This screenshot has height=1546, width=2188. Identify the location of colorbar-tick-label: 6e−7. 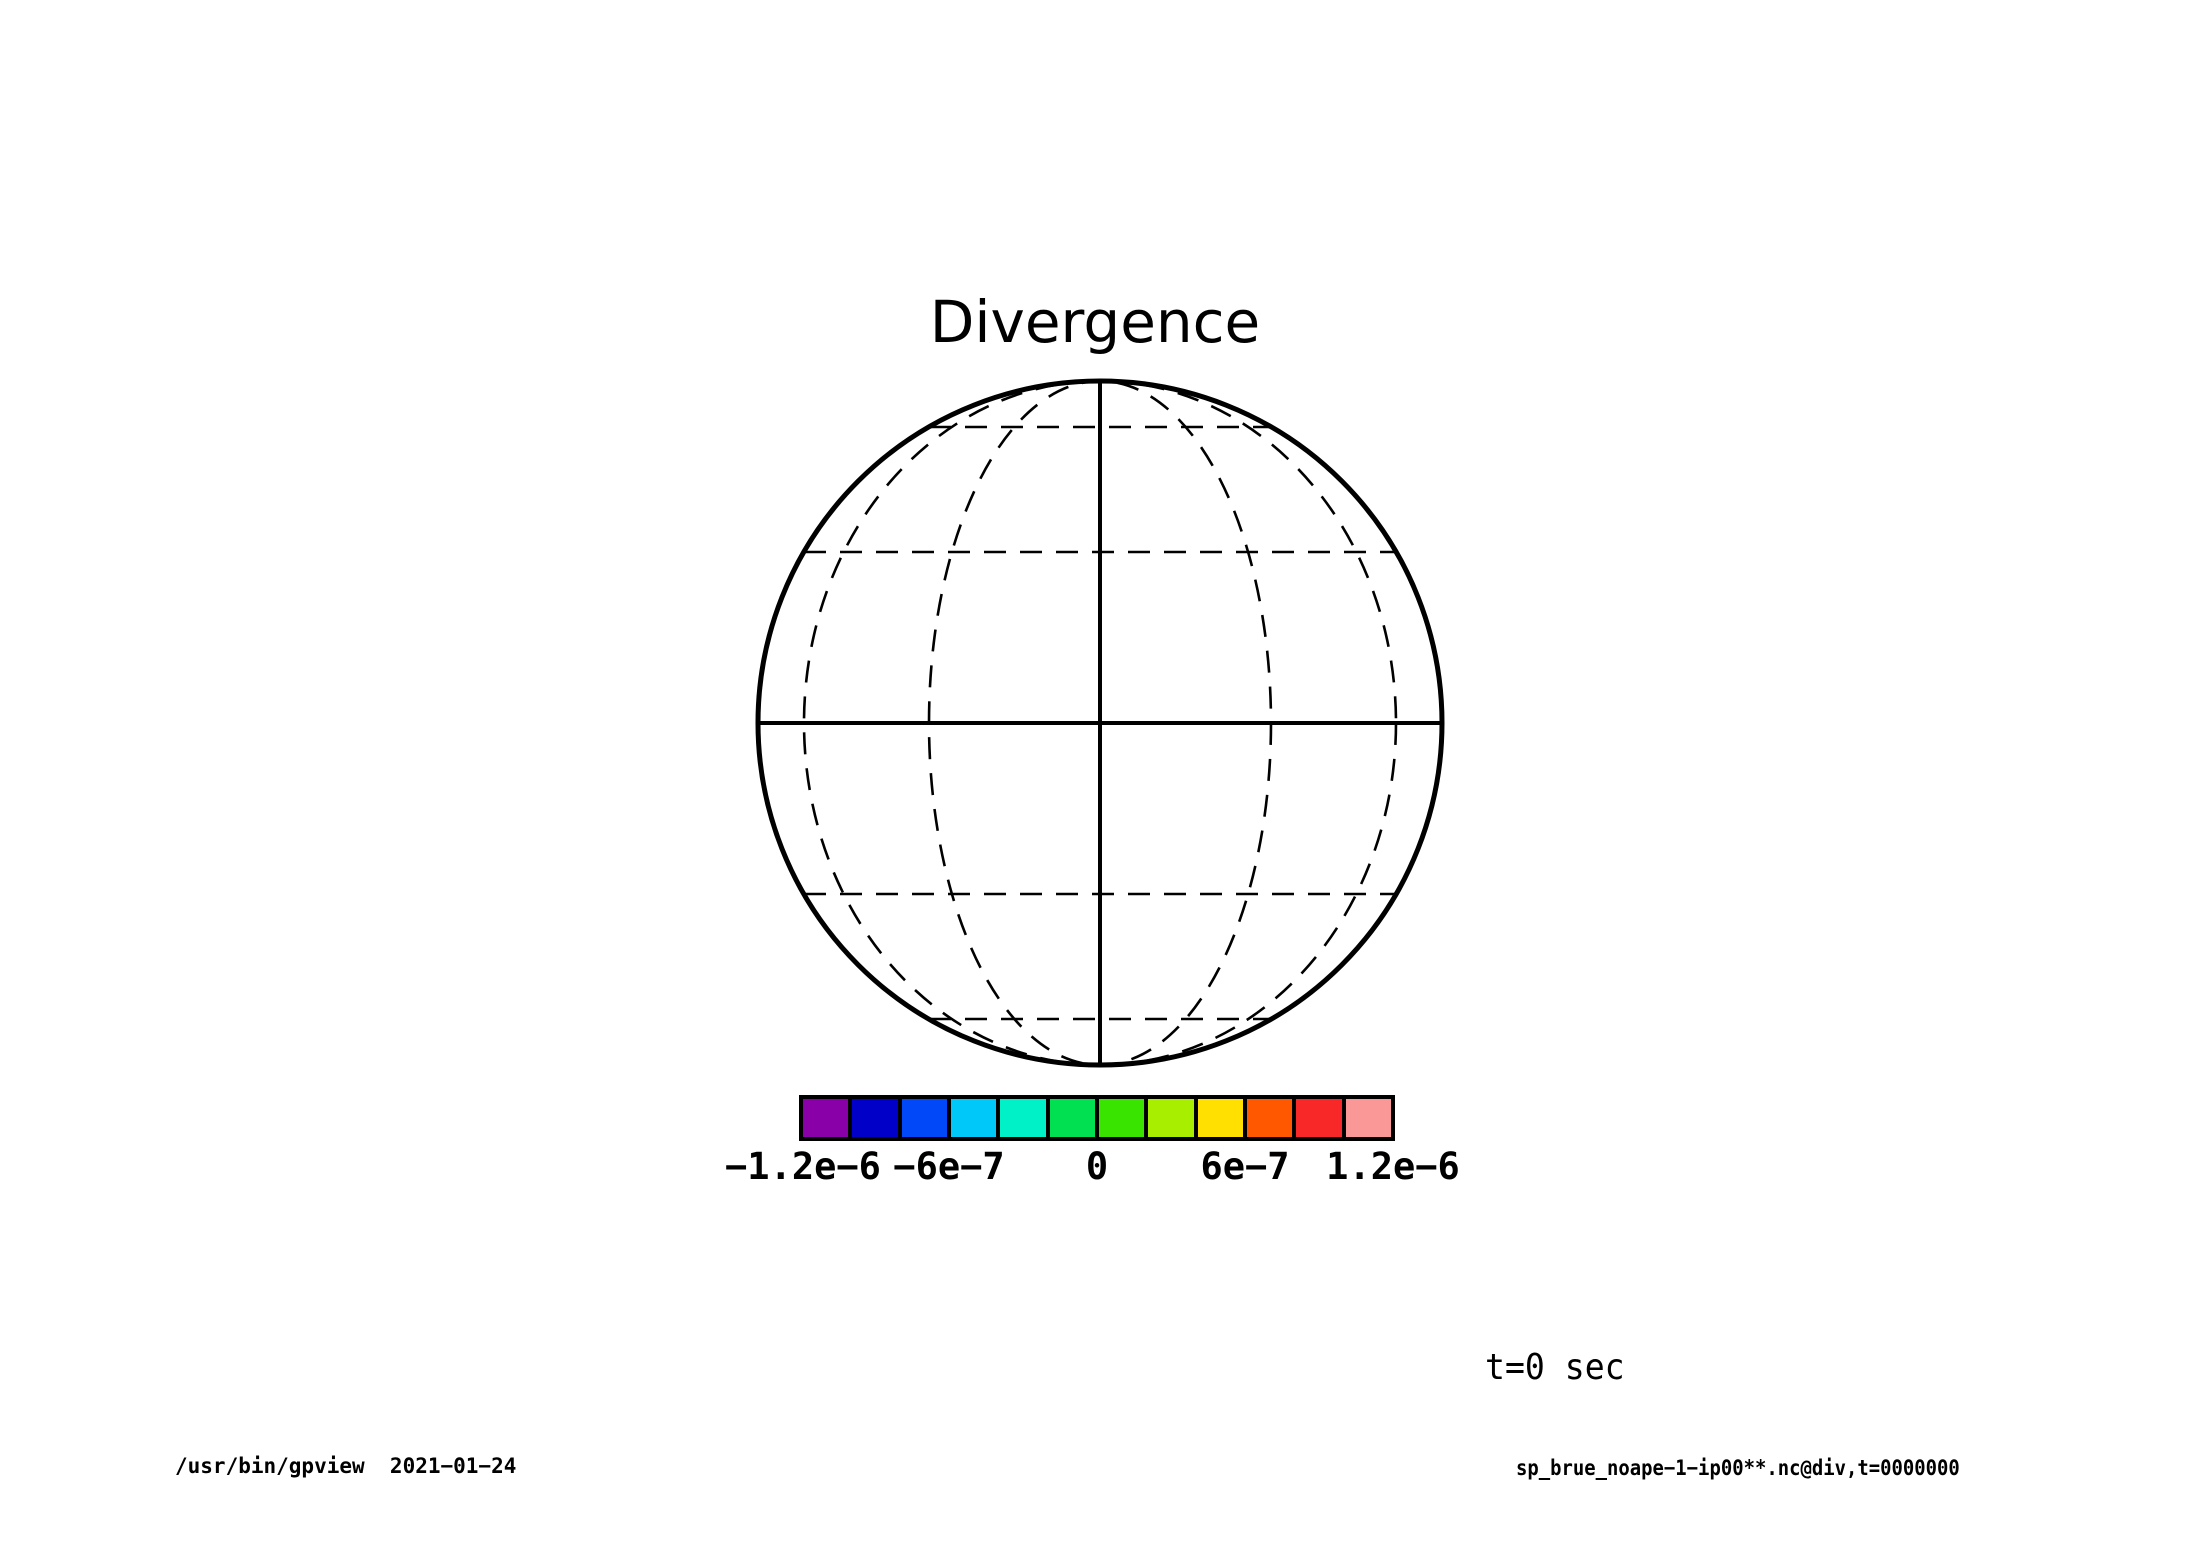
(1245, 1166).